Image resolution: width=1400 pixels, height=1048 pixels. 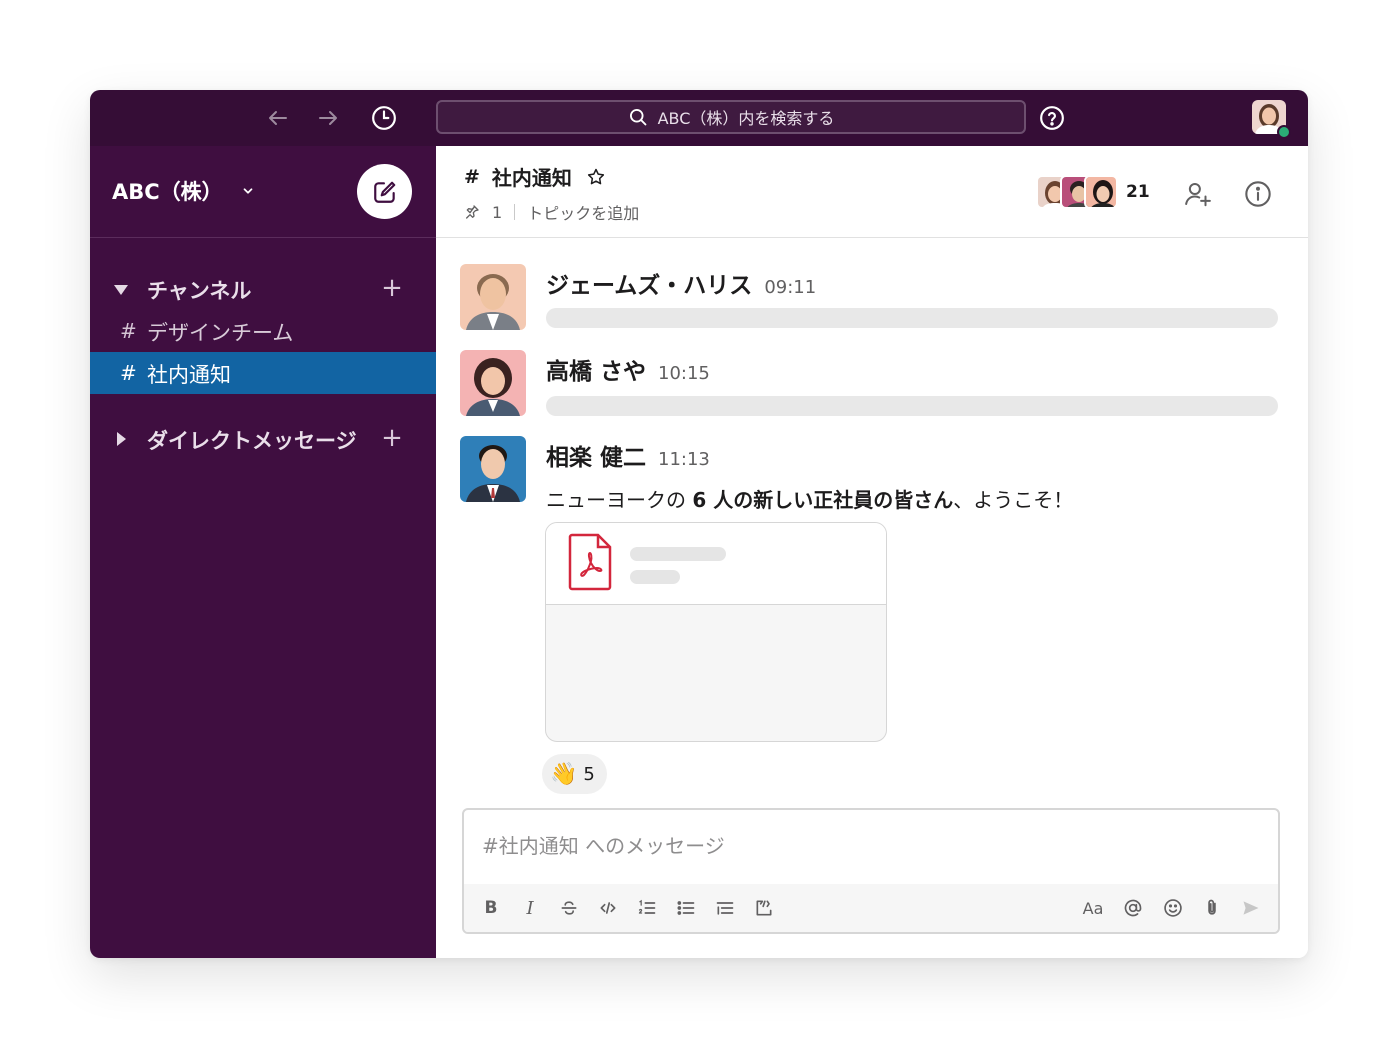 I want to click on arrow-right-icon, so click(x=328, y=118).